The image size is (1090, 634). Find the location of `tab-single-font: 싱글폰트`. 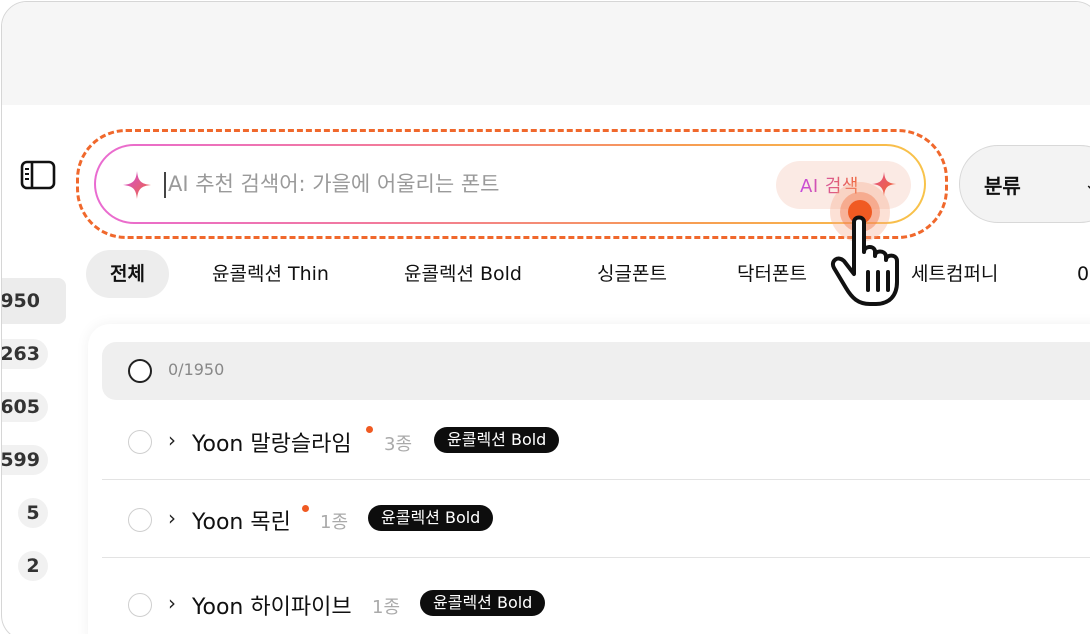

tab-single-font: 싱글폰트 is located at coordinates (632, 274).